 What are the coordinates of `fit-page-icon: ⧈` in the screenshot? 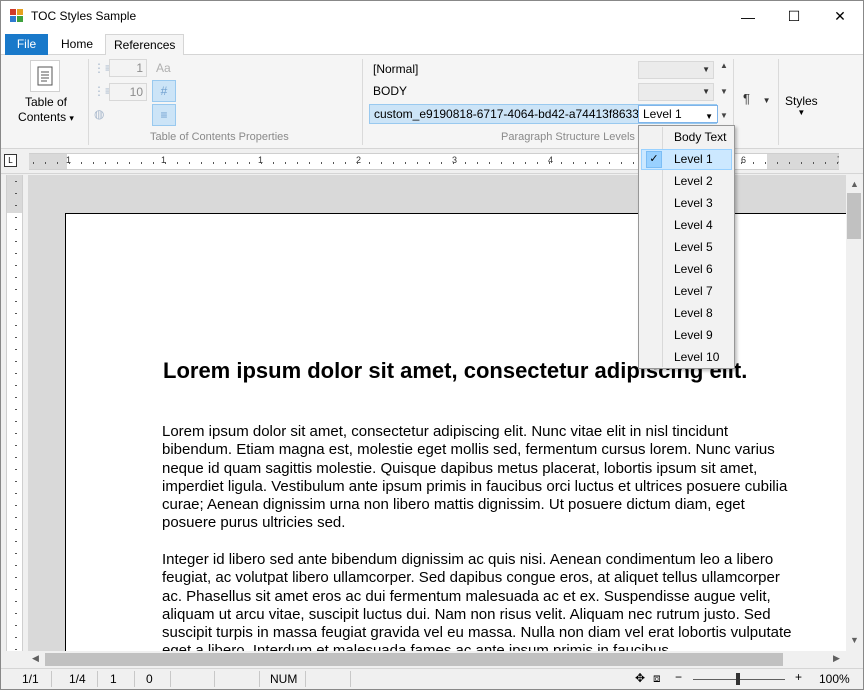 It's located at (657, 678).